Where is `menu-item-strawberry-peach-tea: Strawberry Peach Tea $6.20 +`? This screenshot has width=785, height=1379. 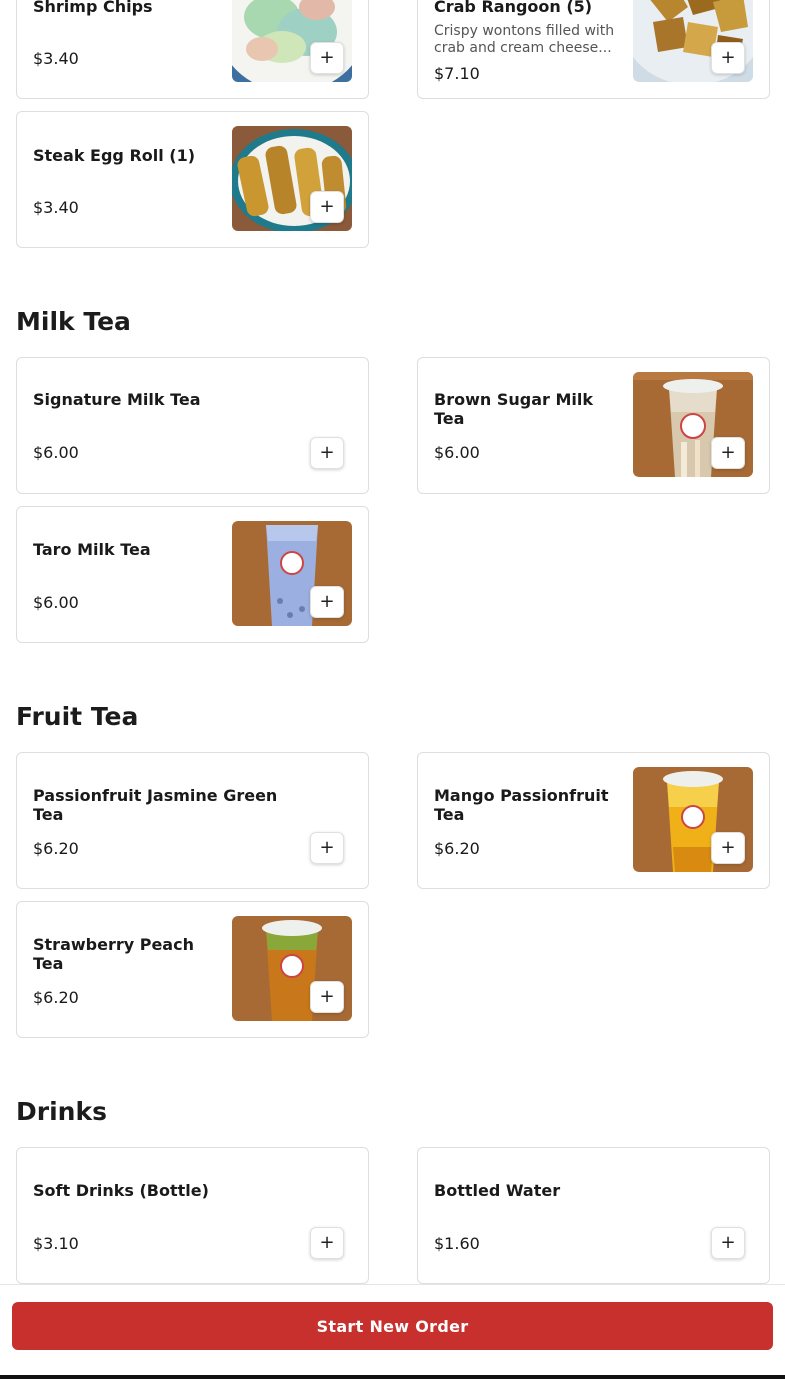 menu-item-strawberry-peach-tea: Strawberry Peach Tea $6.20 + is located at coordinates (192, 969).